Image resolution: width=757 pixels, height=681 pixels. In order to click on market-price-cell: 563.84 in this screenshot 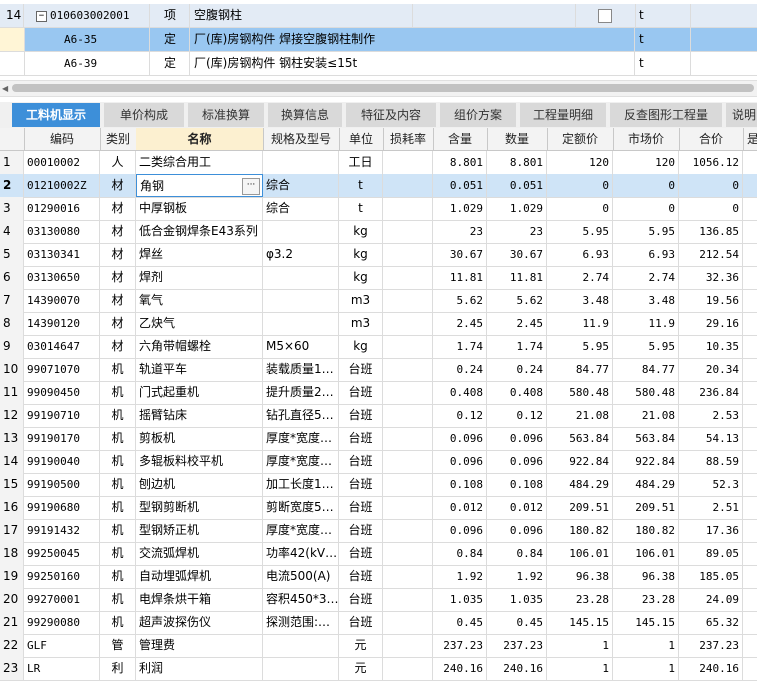, I will do `click(646, 438)`.